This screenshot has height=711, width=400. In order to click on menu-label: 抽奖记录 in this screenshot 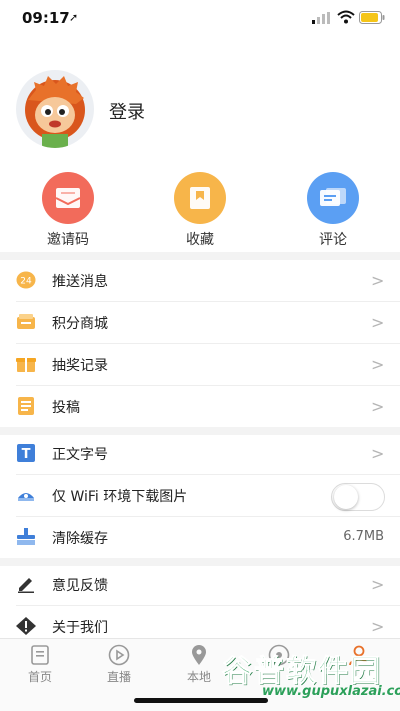, I will do `click(80, 366)`.